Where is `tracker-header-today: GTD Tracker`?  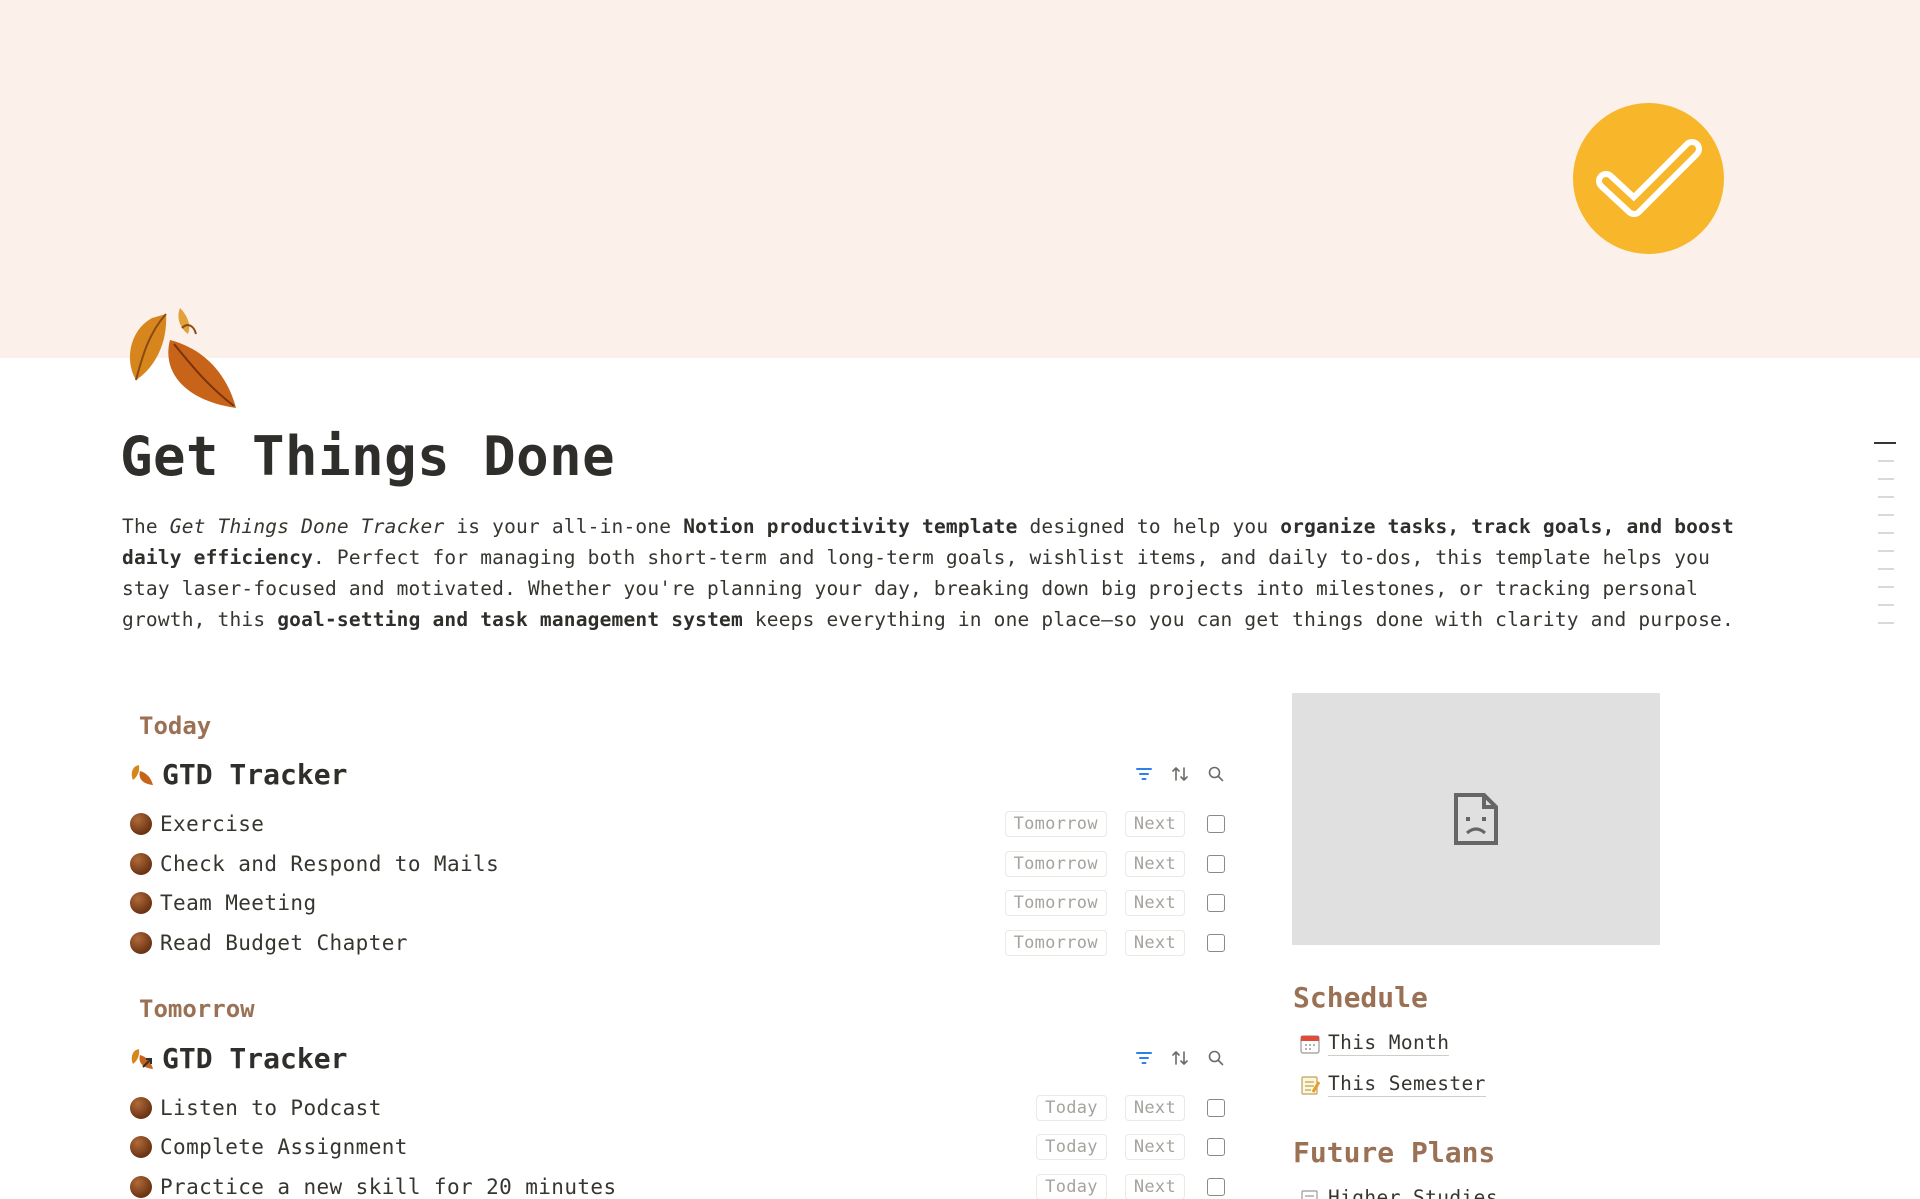
tracker-header-today: GTD Tracker is located at coordinates (677, 774).